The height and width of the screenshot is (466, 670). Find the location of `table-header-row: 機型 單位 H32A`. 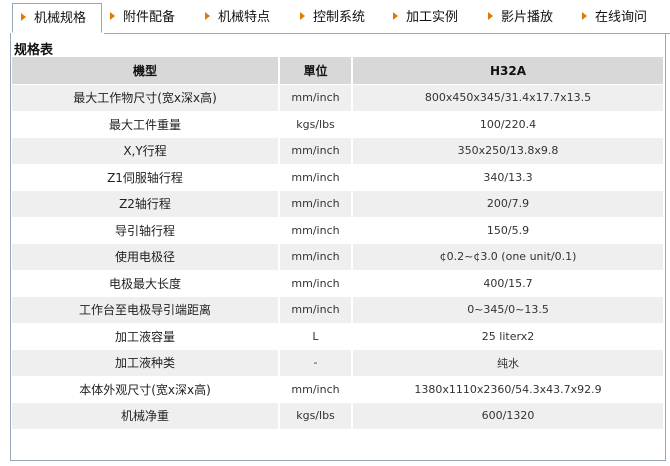

table-header-row: 機型 單位 H32A is located at coordinates (338, 71).